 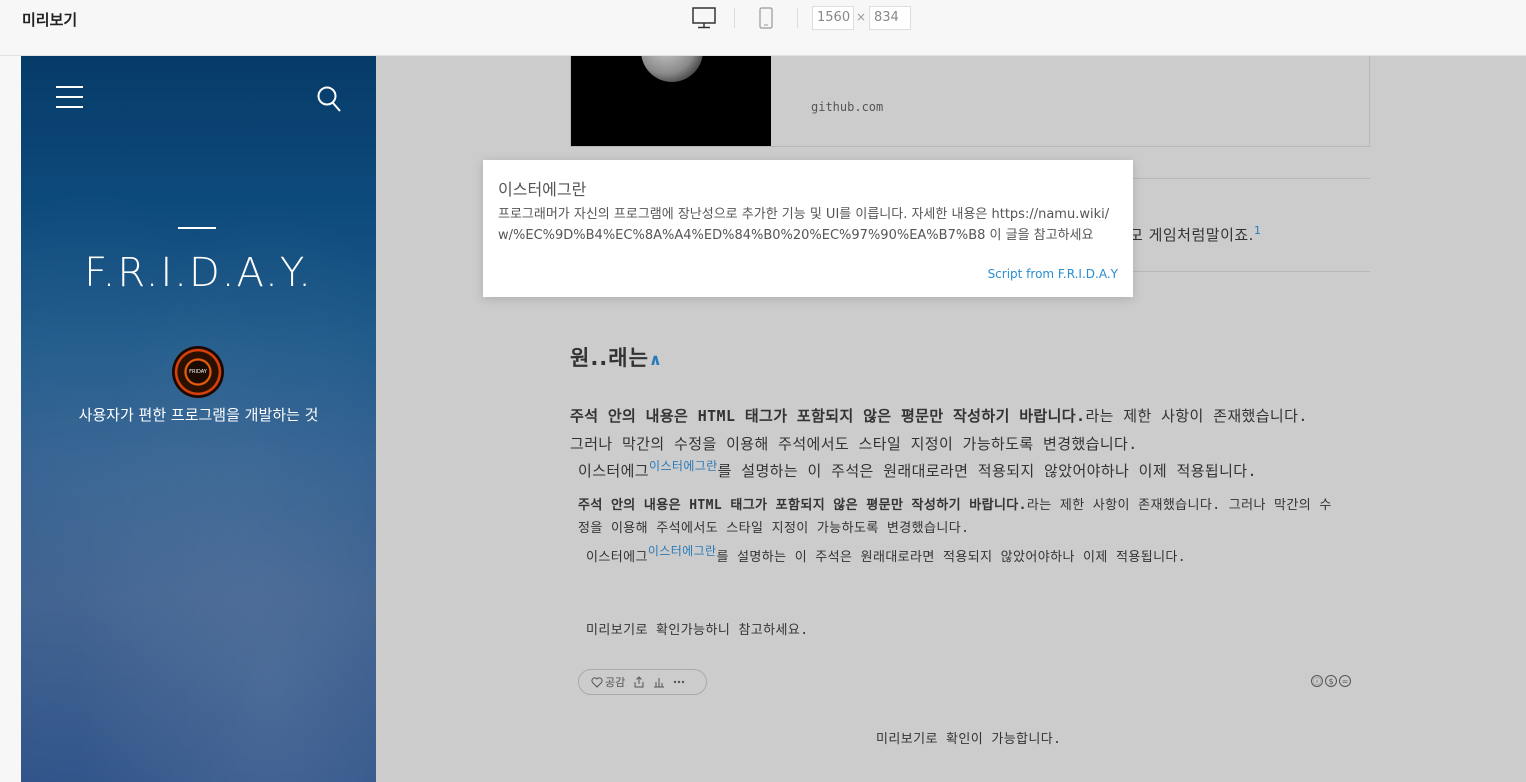 I want to click on width-input: 1560, so click(x=833, y=18).